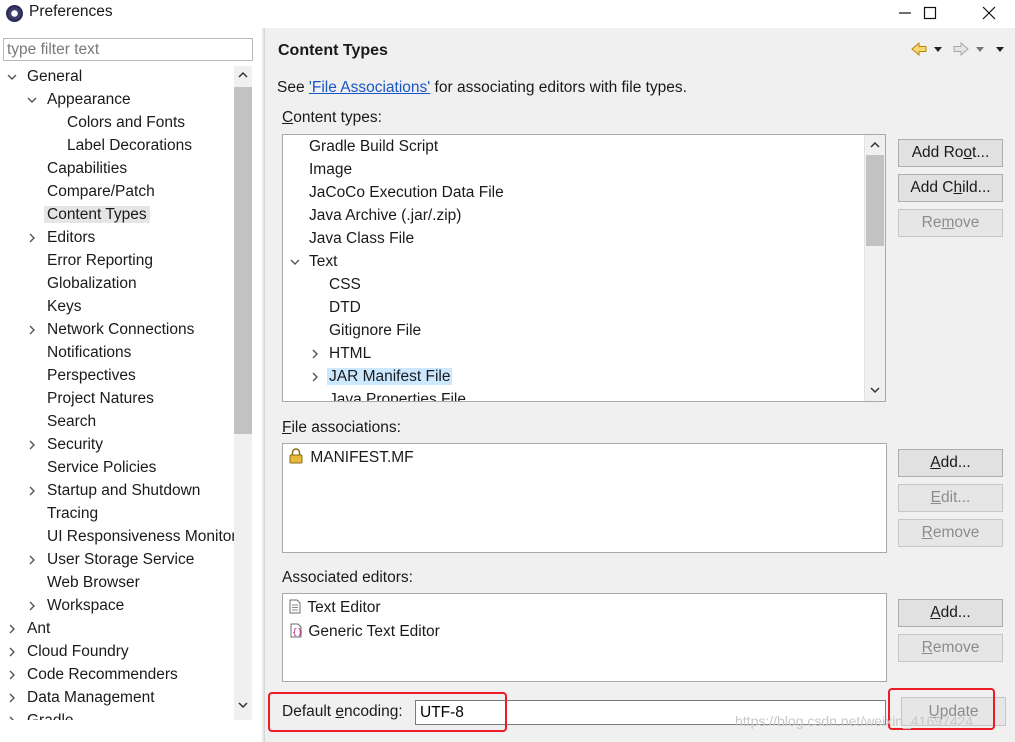  Describe the element at coordinates (875, 390) in the screenshot. I see `ct-scroll-down-button` at that location.